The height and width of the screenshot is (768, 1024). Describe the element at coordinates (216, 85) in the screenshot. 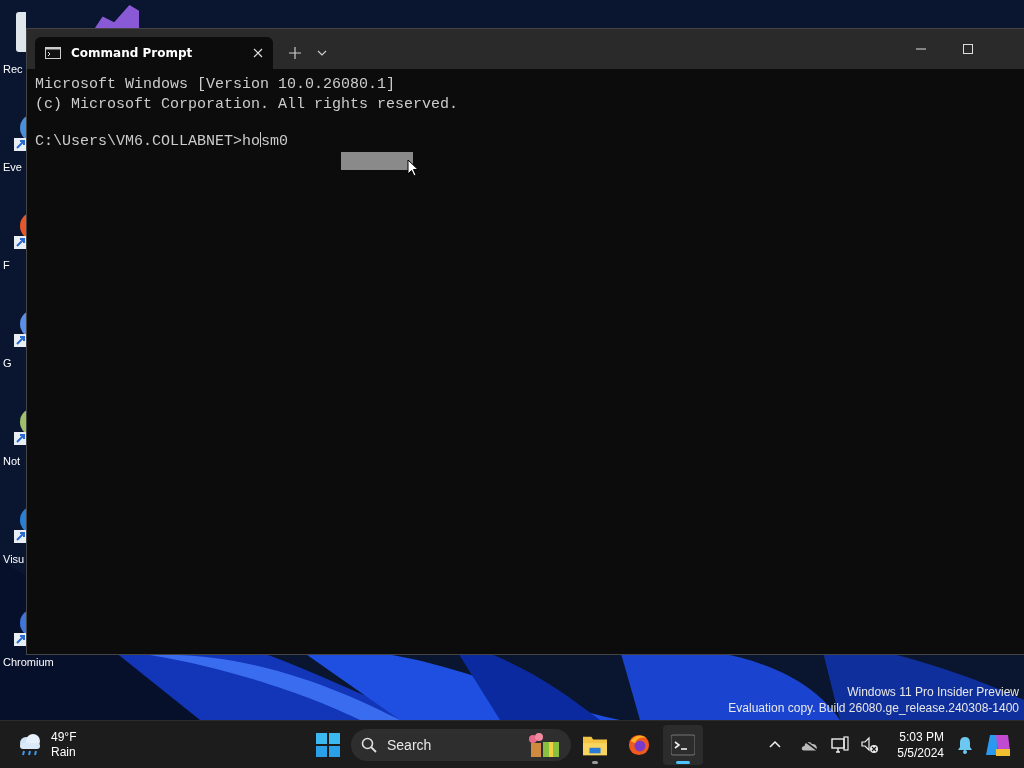

I see `console-line: Microsoft Windows [Version 10.0.26080.1]` at that location.